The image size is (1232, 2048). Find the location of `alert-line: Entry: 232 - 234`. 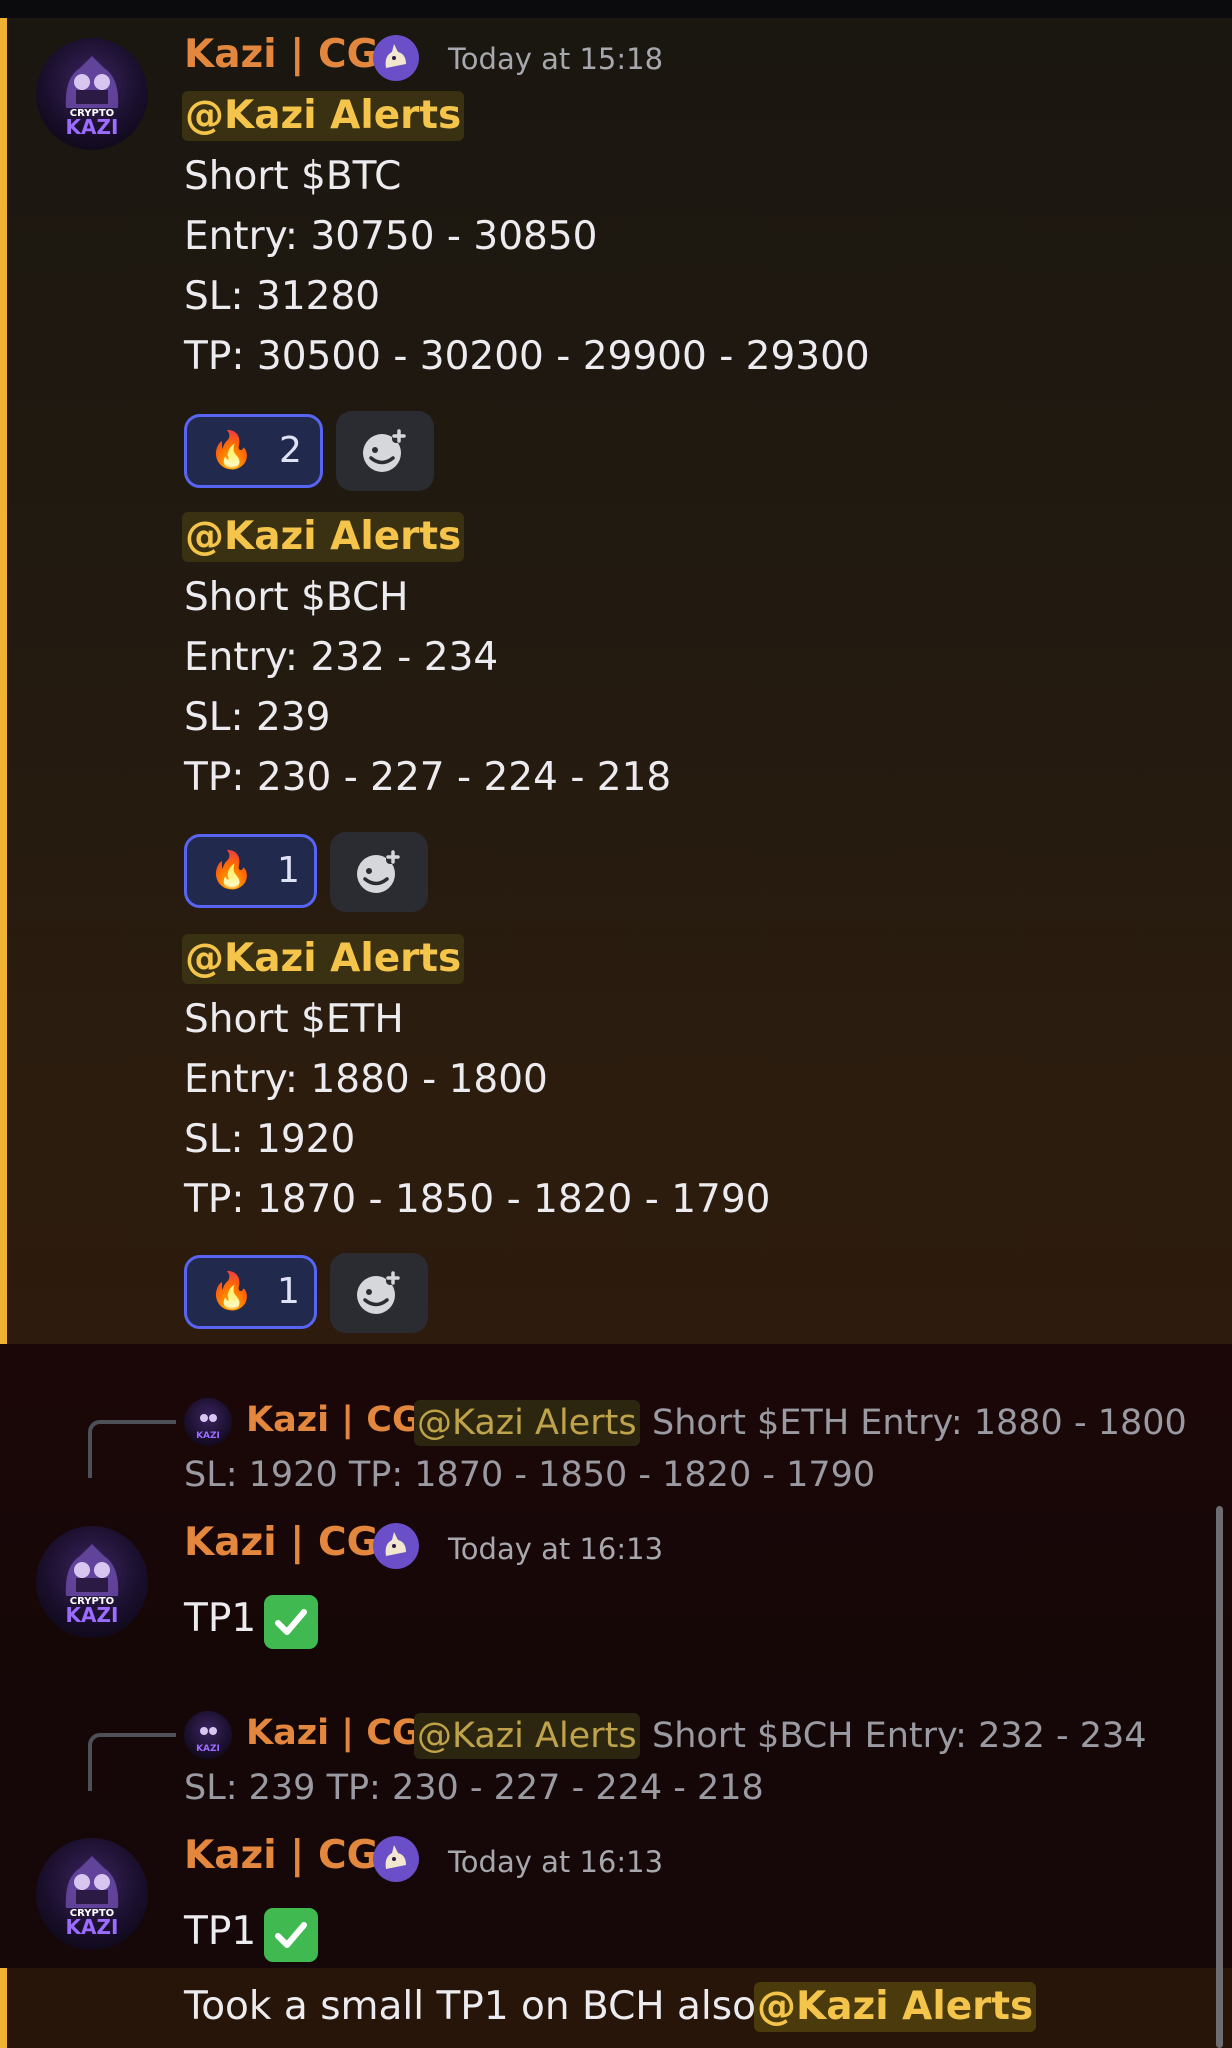

alert-line: Entry: 232 - 234 is located at coordinates (341, 657).